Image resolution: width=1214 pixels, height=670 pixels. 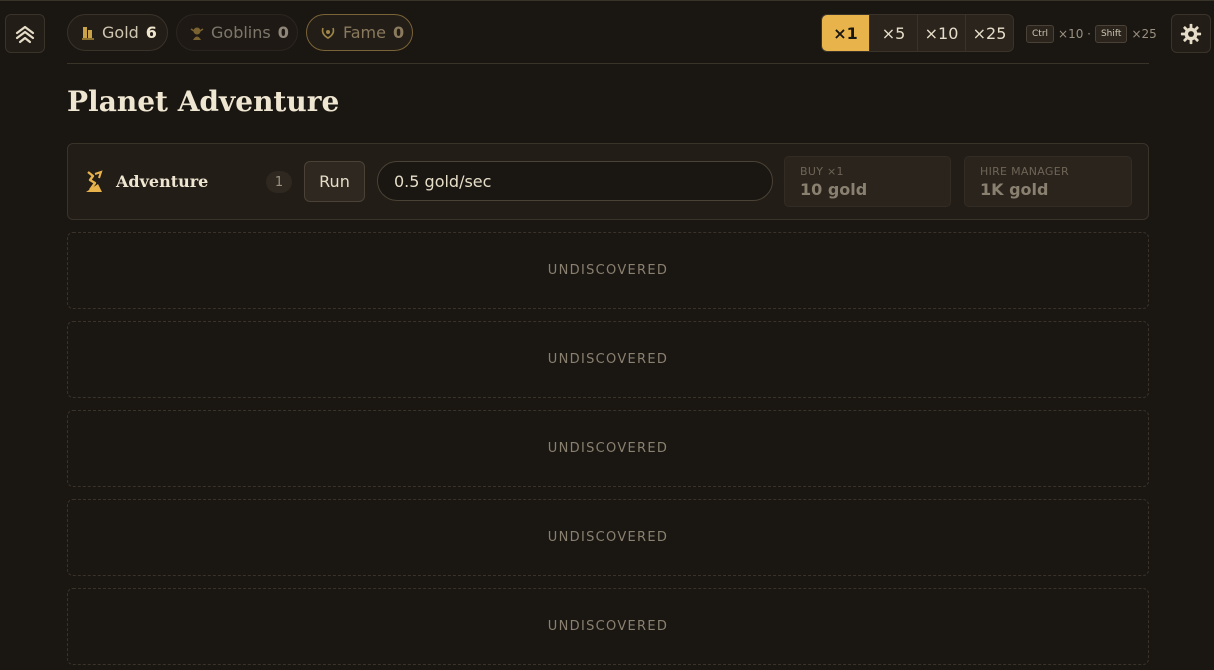 What do you see at coordinates (1144, 34) in the screenshot?
I see `shift-value: ×25` at bounding box center [1144, 34].